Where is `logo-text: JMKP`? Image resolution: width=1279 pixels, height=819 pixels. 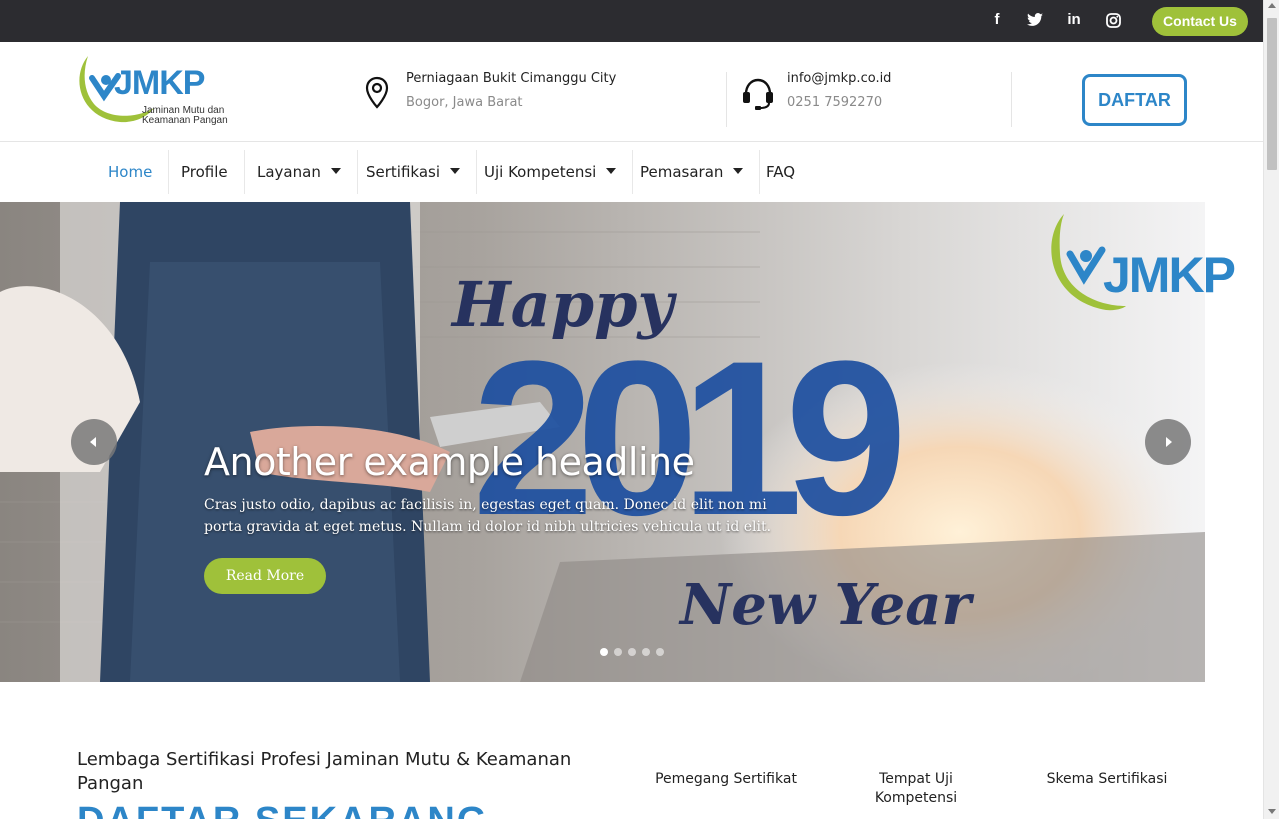 logo-text: JMKP is located at coordinates (159, 83).